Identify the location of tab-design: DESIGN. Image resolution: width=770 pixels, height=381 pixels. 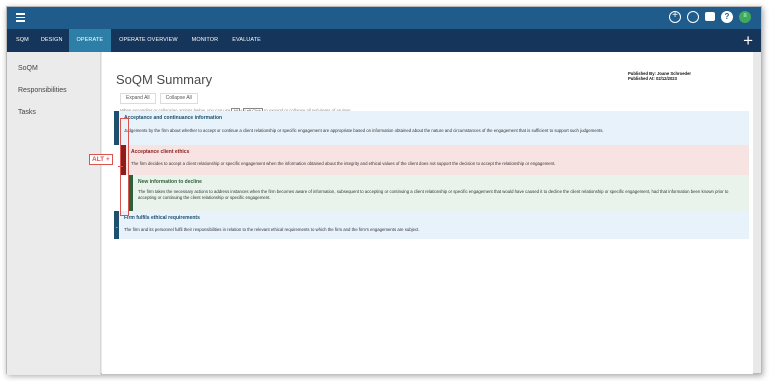
(52, 40).